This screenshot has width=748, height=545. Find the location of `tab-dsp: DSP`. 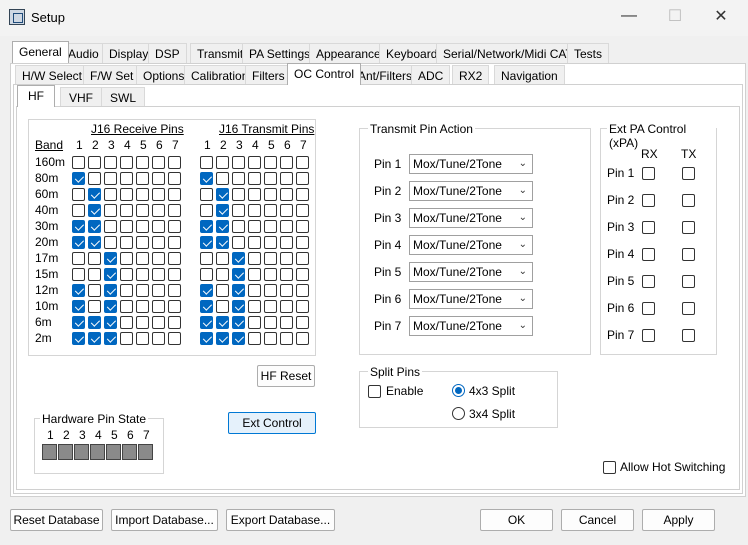

tab-dsp: DSP is located at coordinates (167, 53).